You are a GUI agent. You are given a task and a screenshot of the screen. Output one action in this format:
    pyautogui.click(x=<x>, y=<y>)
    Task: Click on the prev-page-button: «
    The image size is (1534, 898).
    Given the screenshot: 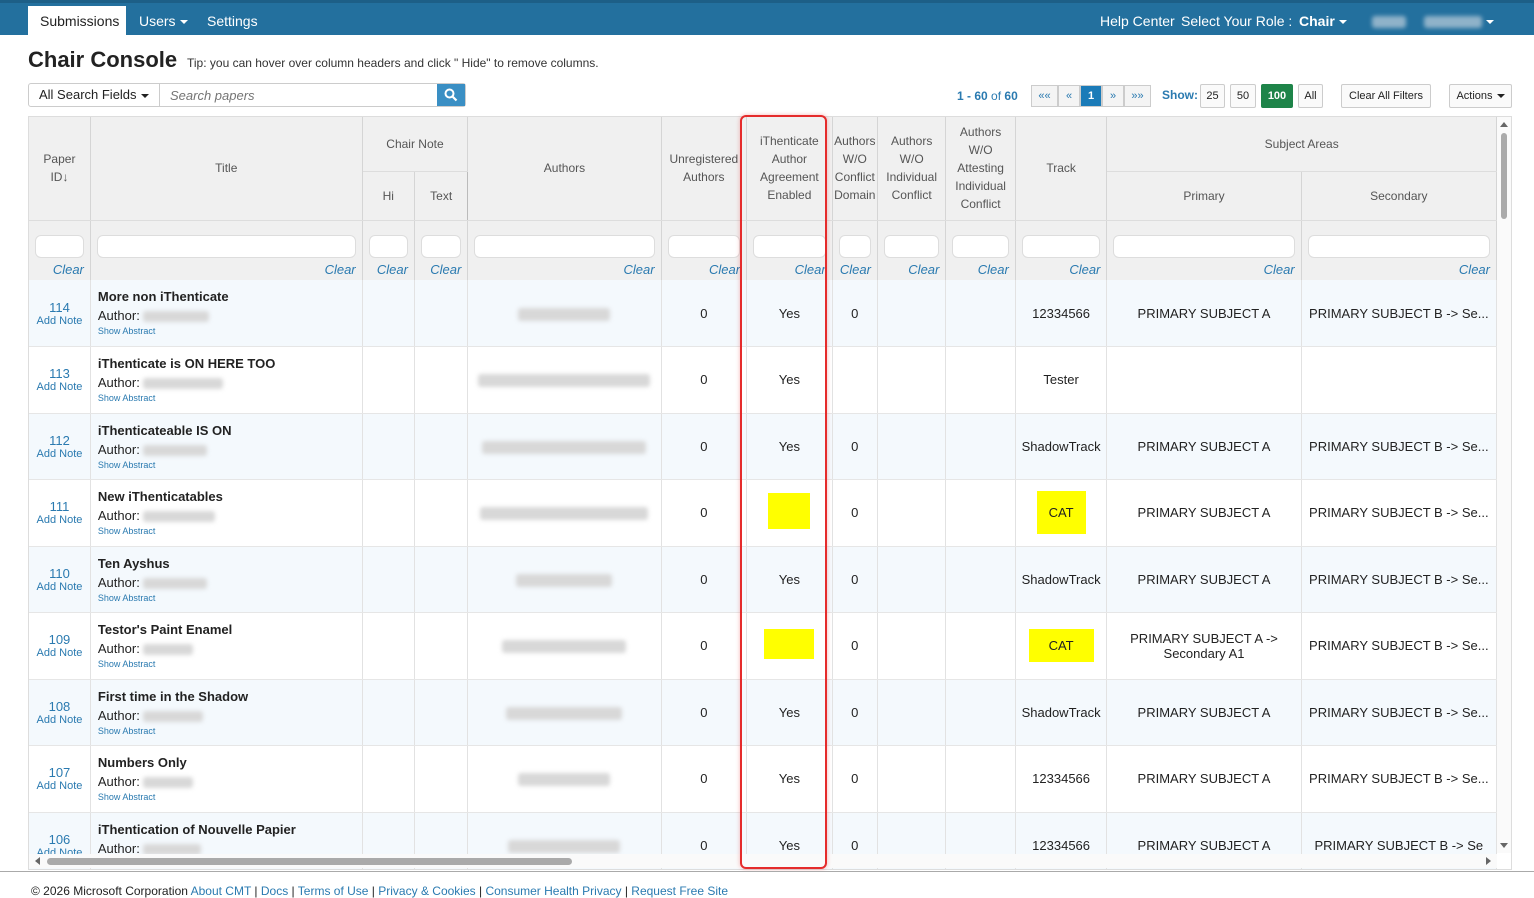 What is the action you would take?
    pyautogui.click(x=1069, y=95)
    